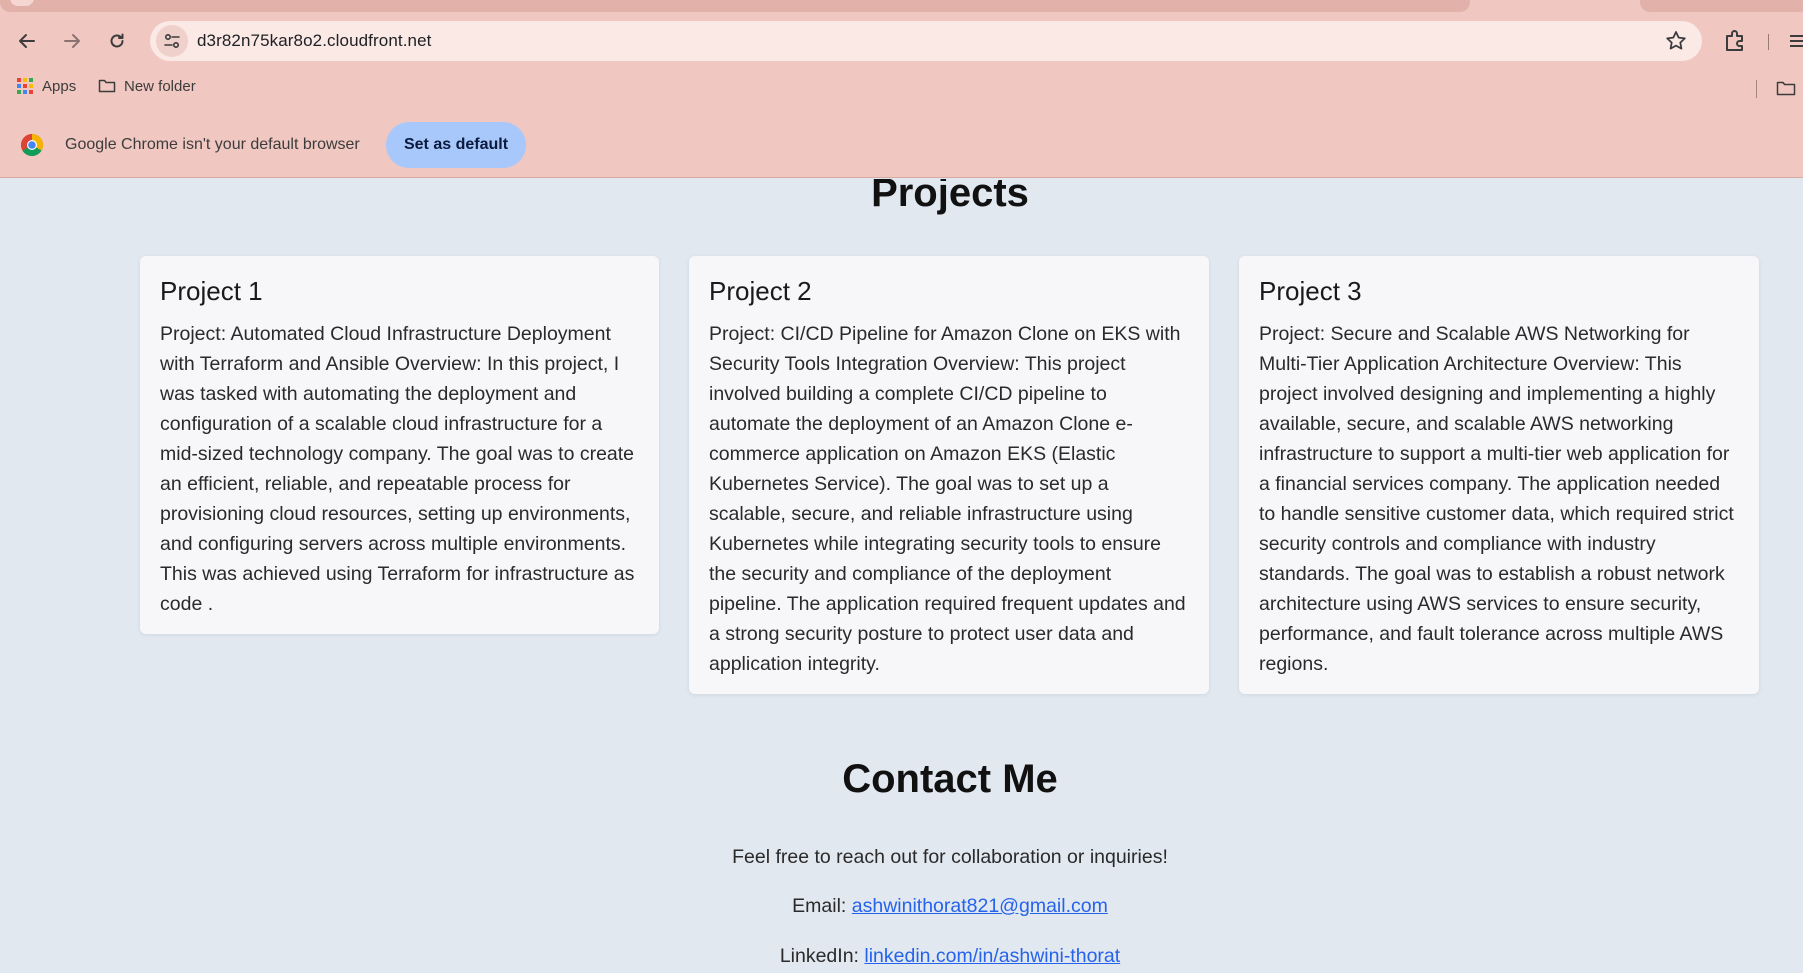 The image size is (1803, 973). Describe the element at coordinates (1735, 41) in the screenshot. I see `extensions-icon` at that location.